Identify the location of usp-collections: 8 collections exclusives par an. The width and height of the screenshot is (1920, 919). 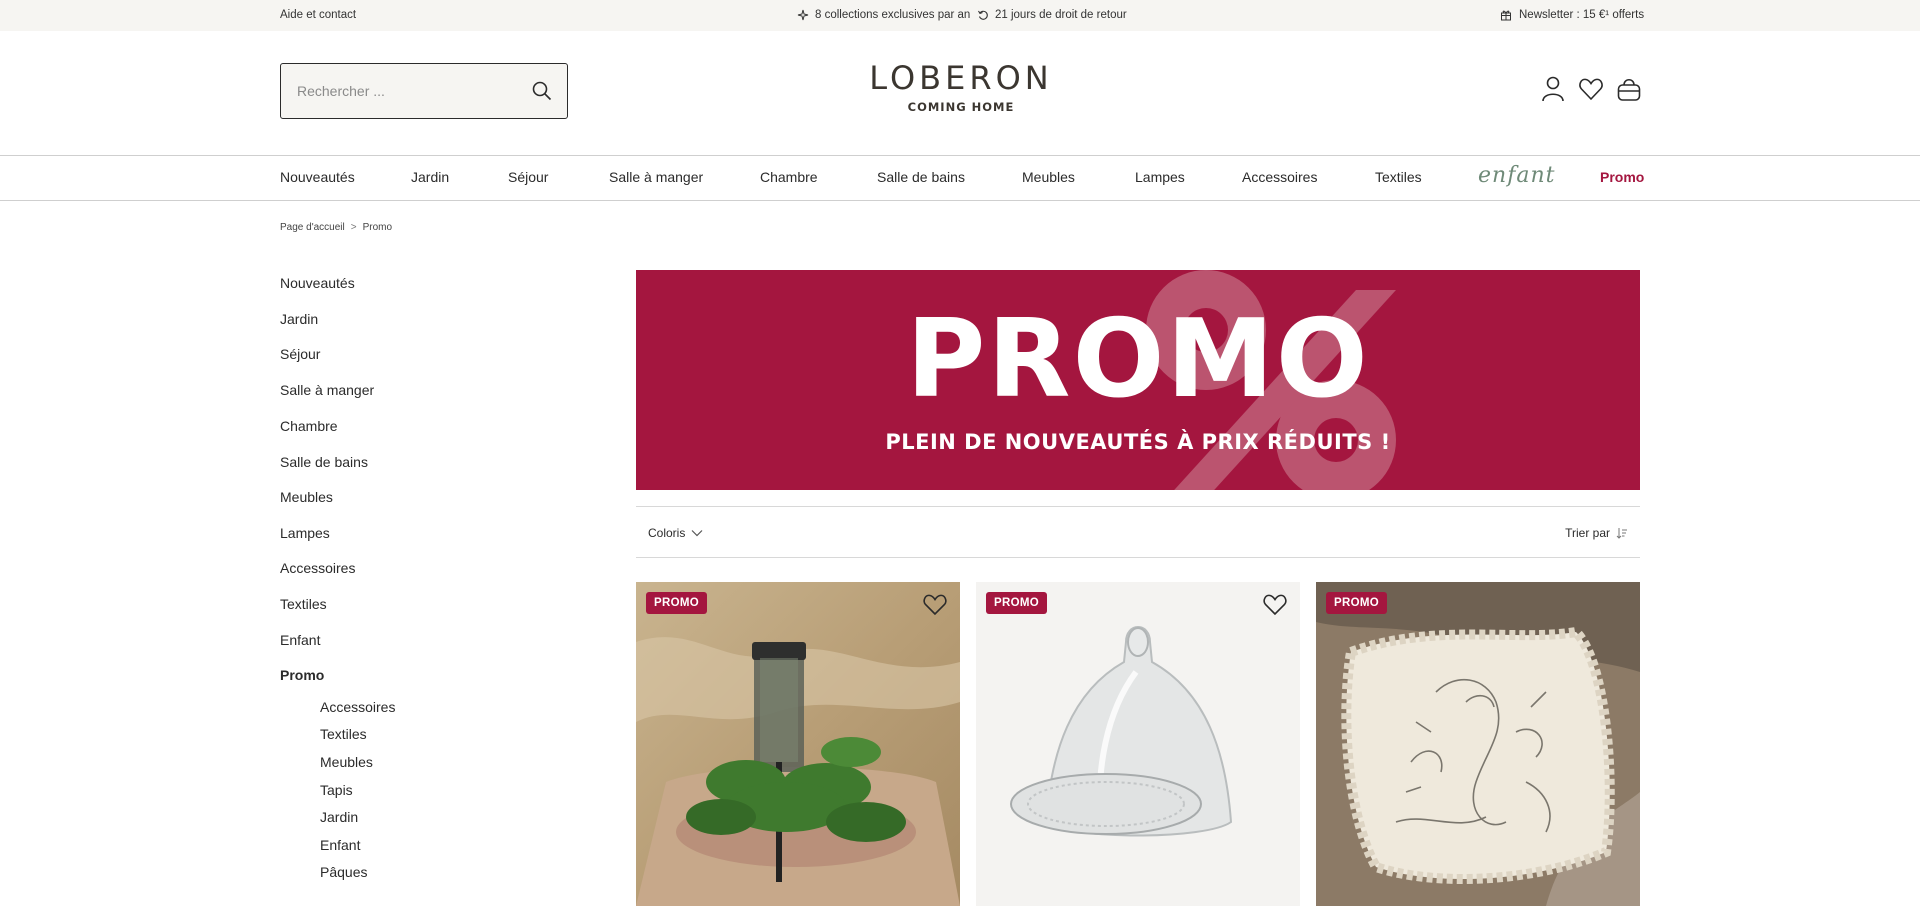
(883, 15).